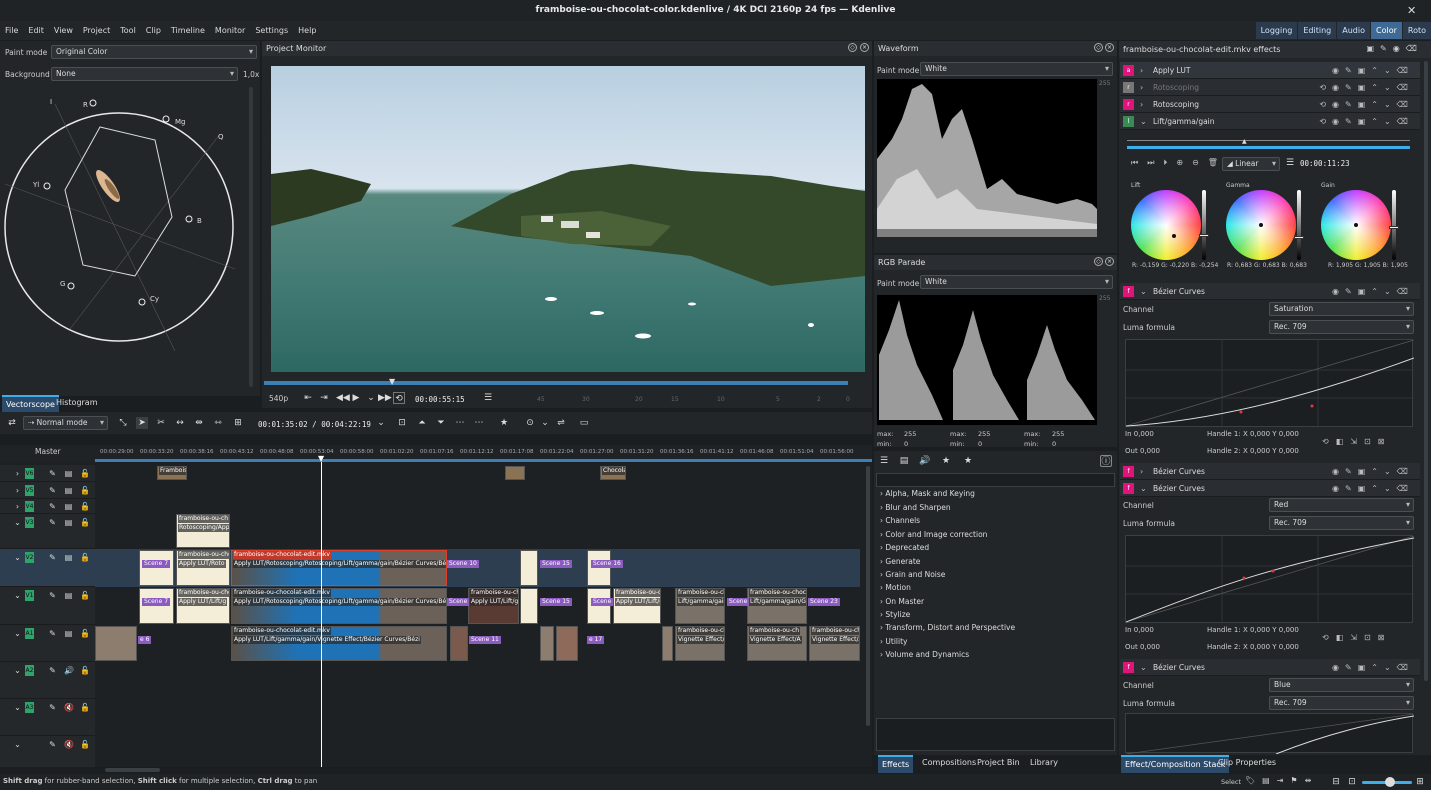  What do you see at coordinates (1044, 763) in the screenshot?
I see `tab-library: Library` at bounding box center [1044, 763].